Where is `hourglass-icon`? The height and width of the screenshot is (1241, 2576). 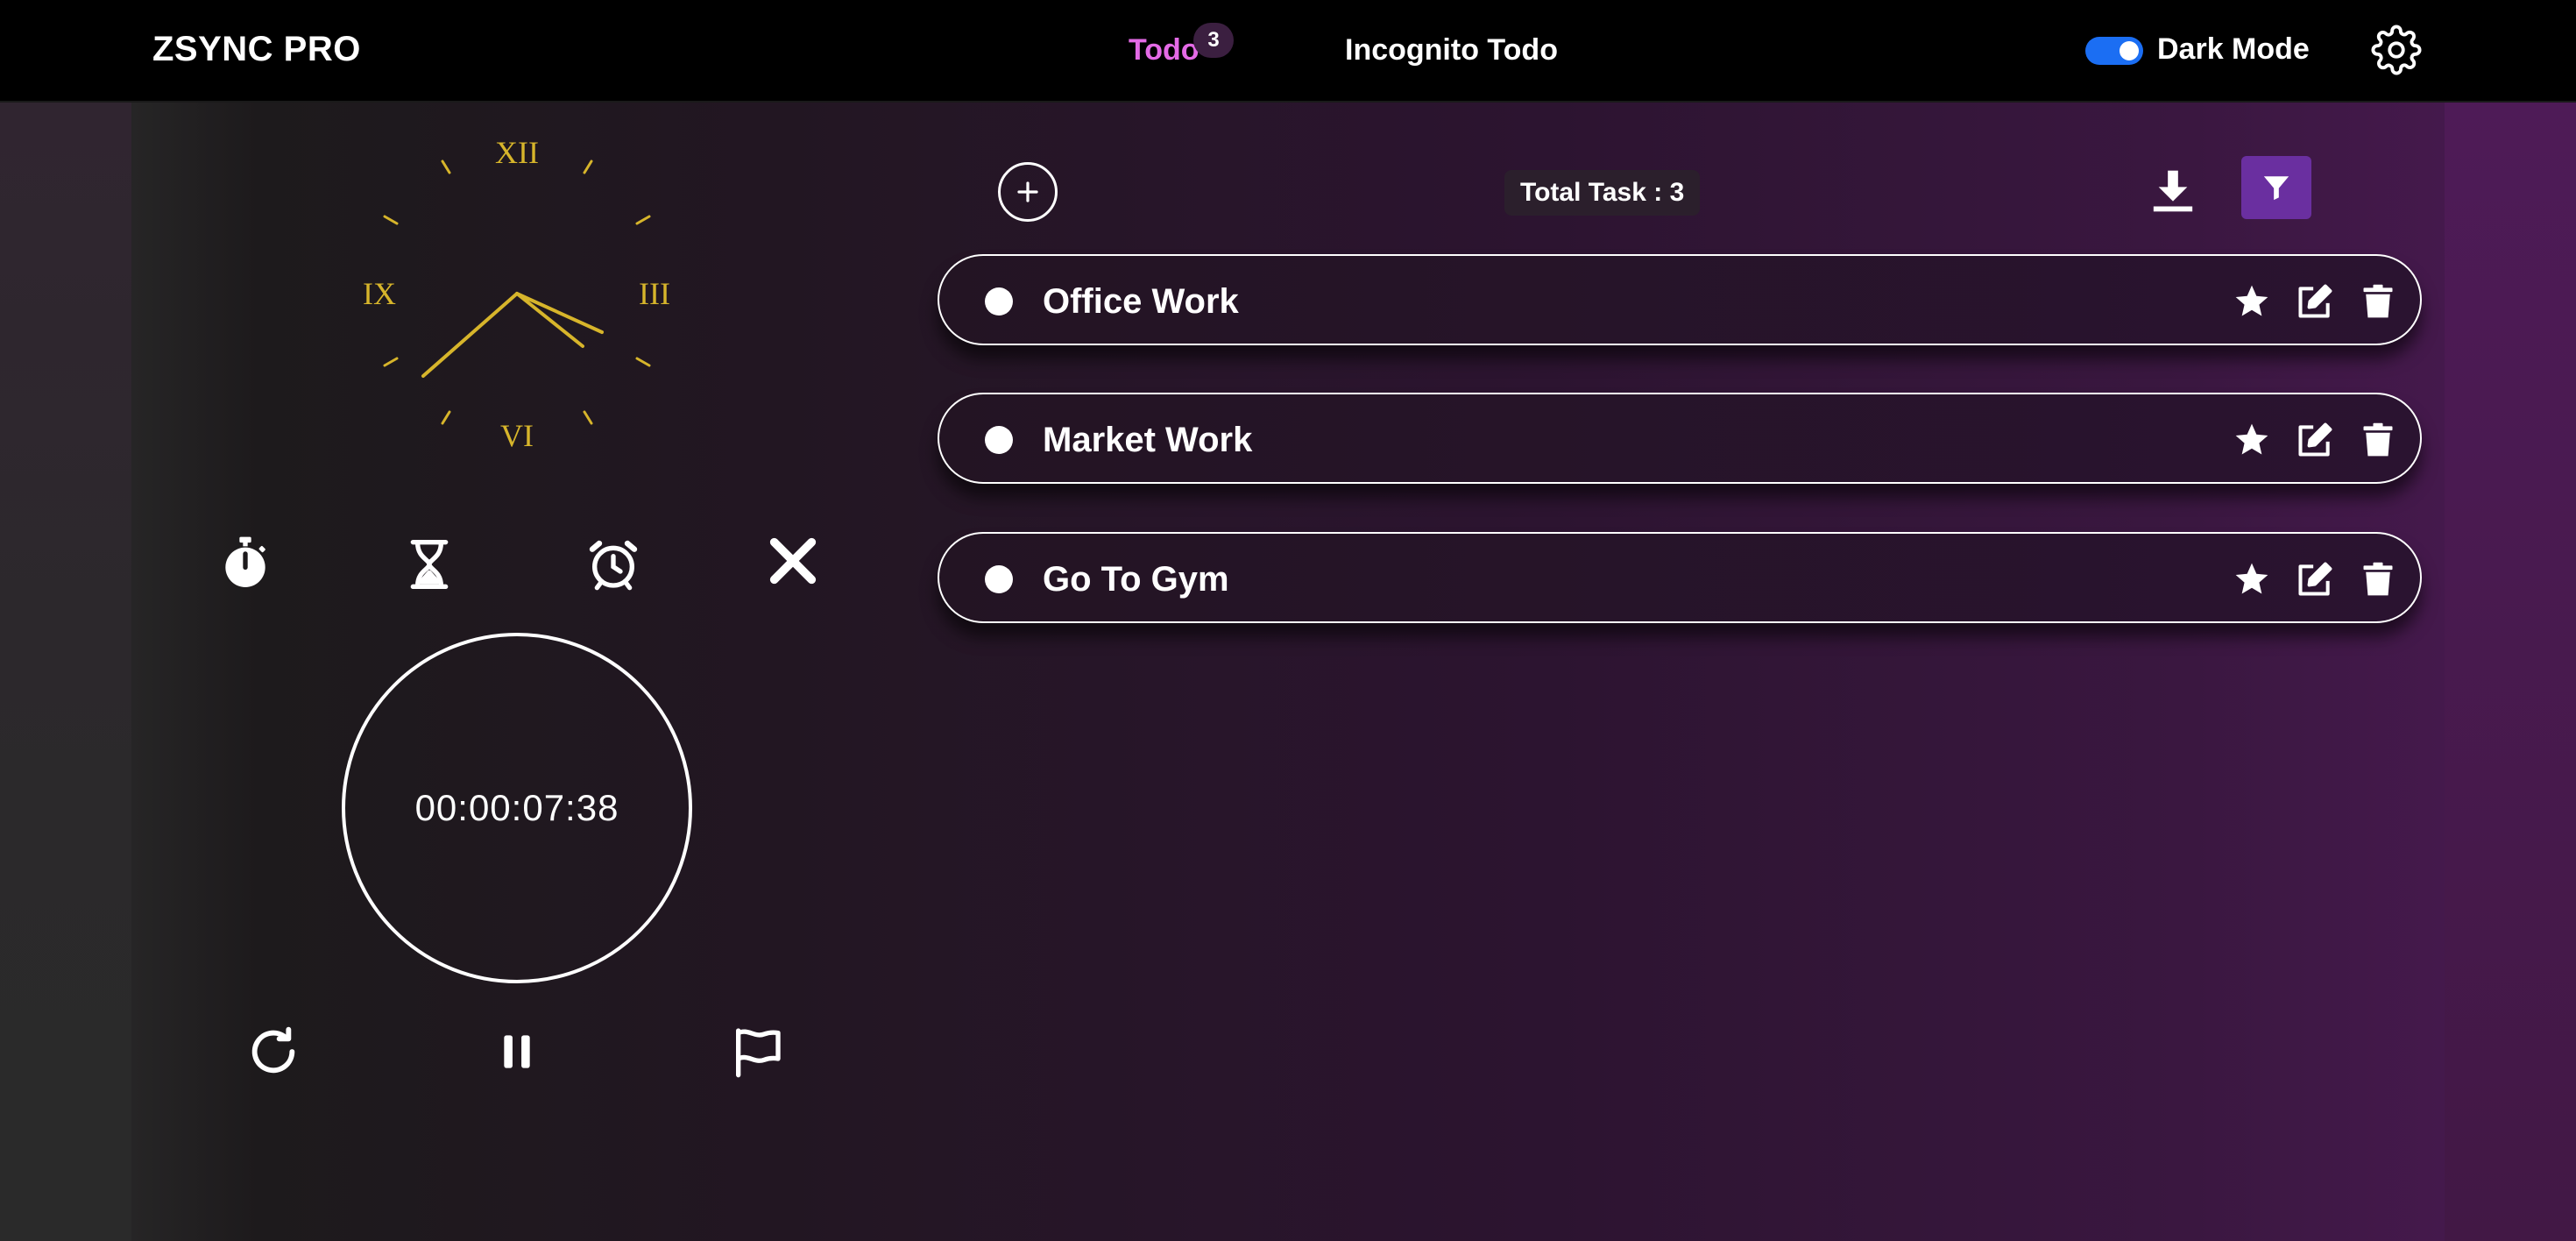 hourglass-icon is located at coordinates (429, 564).